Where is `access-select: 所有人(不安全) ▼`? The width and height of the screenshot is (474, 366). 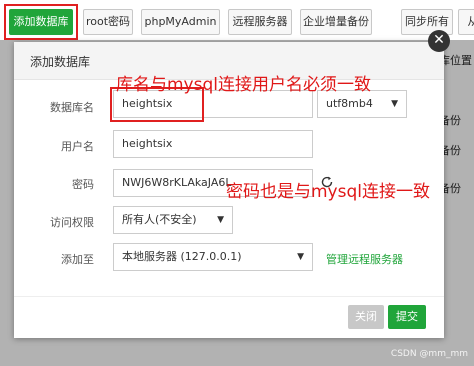 access-select: 所有人(不安全) ▼ is located at coordinates (173, 220).